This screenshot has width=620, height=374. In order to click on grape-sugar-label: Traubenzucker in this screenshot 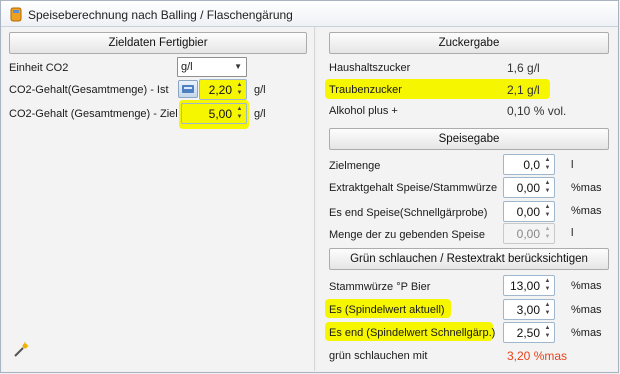, I will do `click(365, 90)`.